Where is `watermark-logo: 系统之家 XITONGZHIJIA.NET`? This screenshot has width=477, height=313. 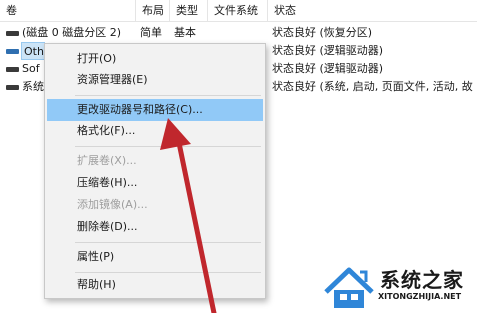 watermark-logo: 系统之家 XITONGZHIJIA.NET is located at coordinates (397, 286).